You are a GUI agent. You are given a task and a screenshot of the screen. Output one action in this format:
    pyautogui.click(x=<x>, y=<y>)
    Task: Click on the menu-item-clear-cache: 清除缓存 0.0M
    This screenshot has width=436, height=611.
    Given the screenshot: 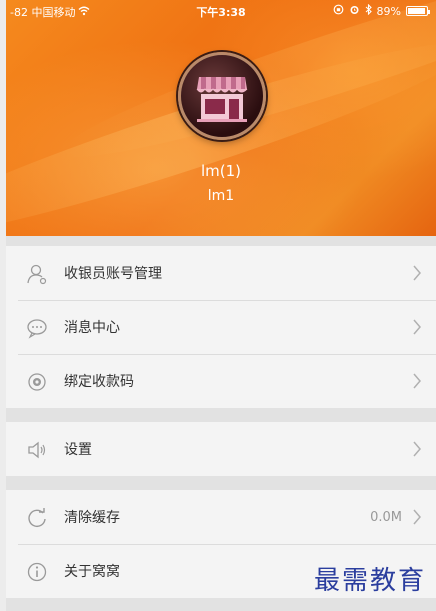 What is the action you would take?
    pyautogui.click(x=221, y=517)
    